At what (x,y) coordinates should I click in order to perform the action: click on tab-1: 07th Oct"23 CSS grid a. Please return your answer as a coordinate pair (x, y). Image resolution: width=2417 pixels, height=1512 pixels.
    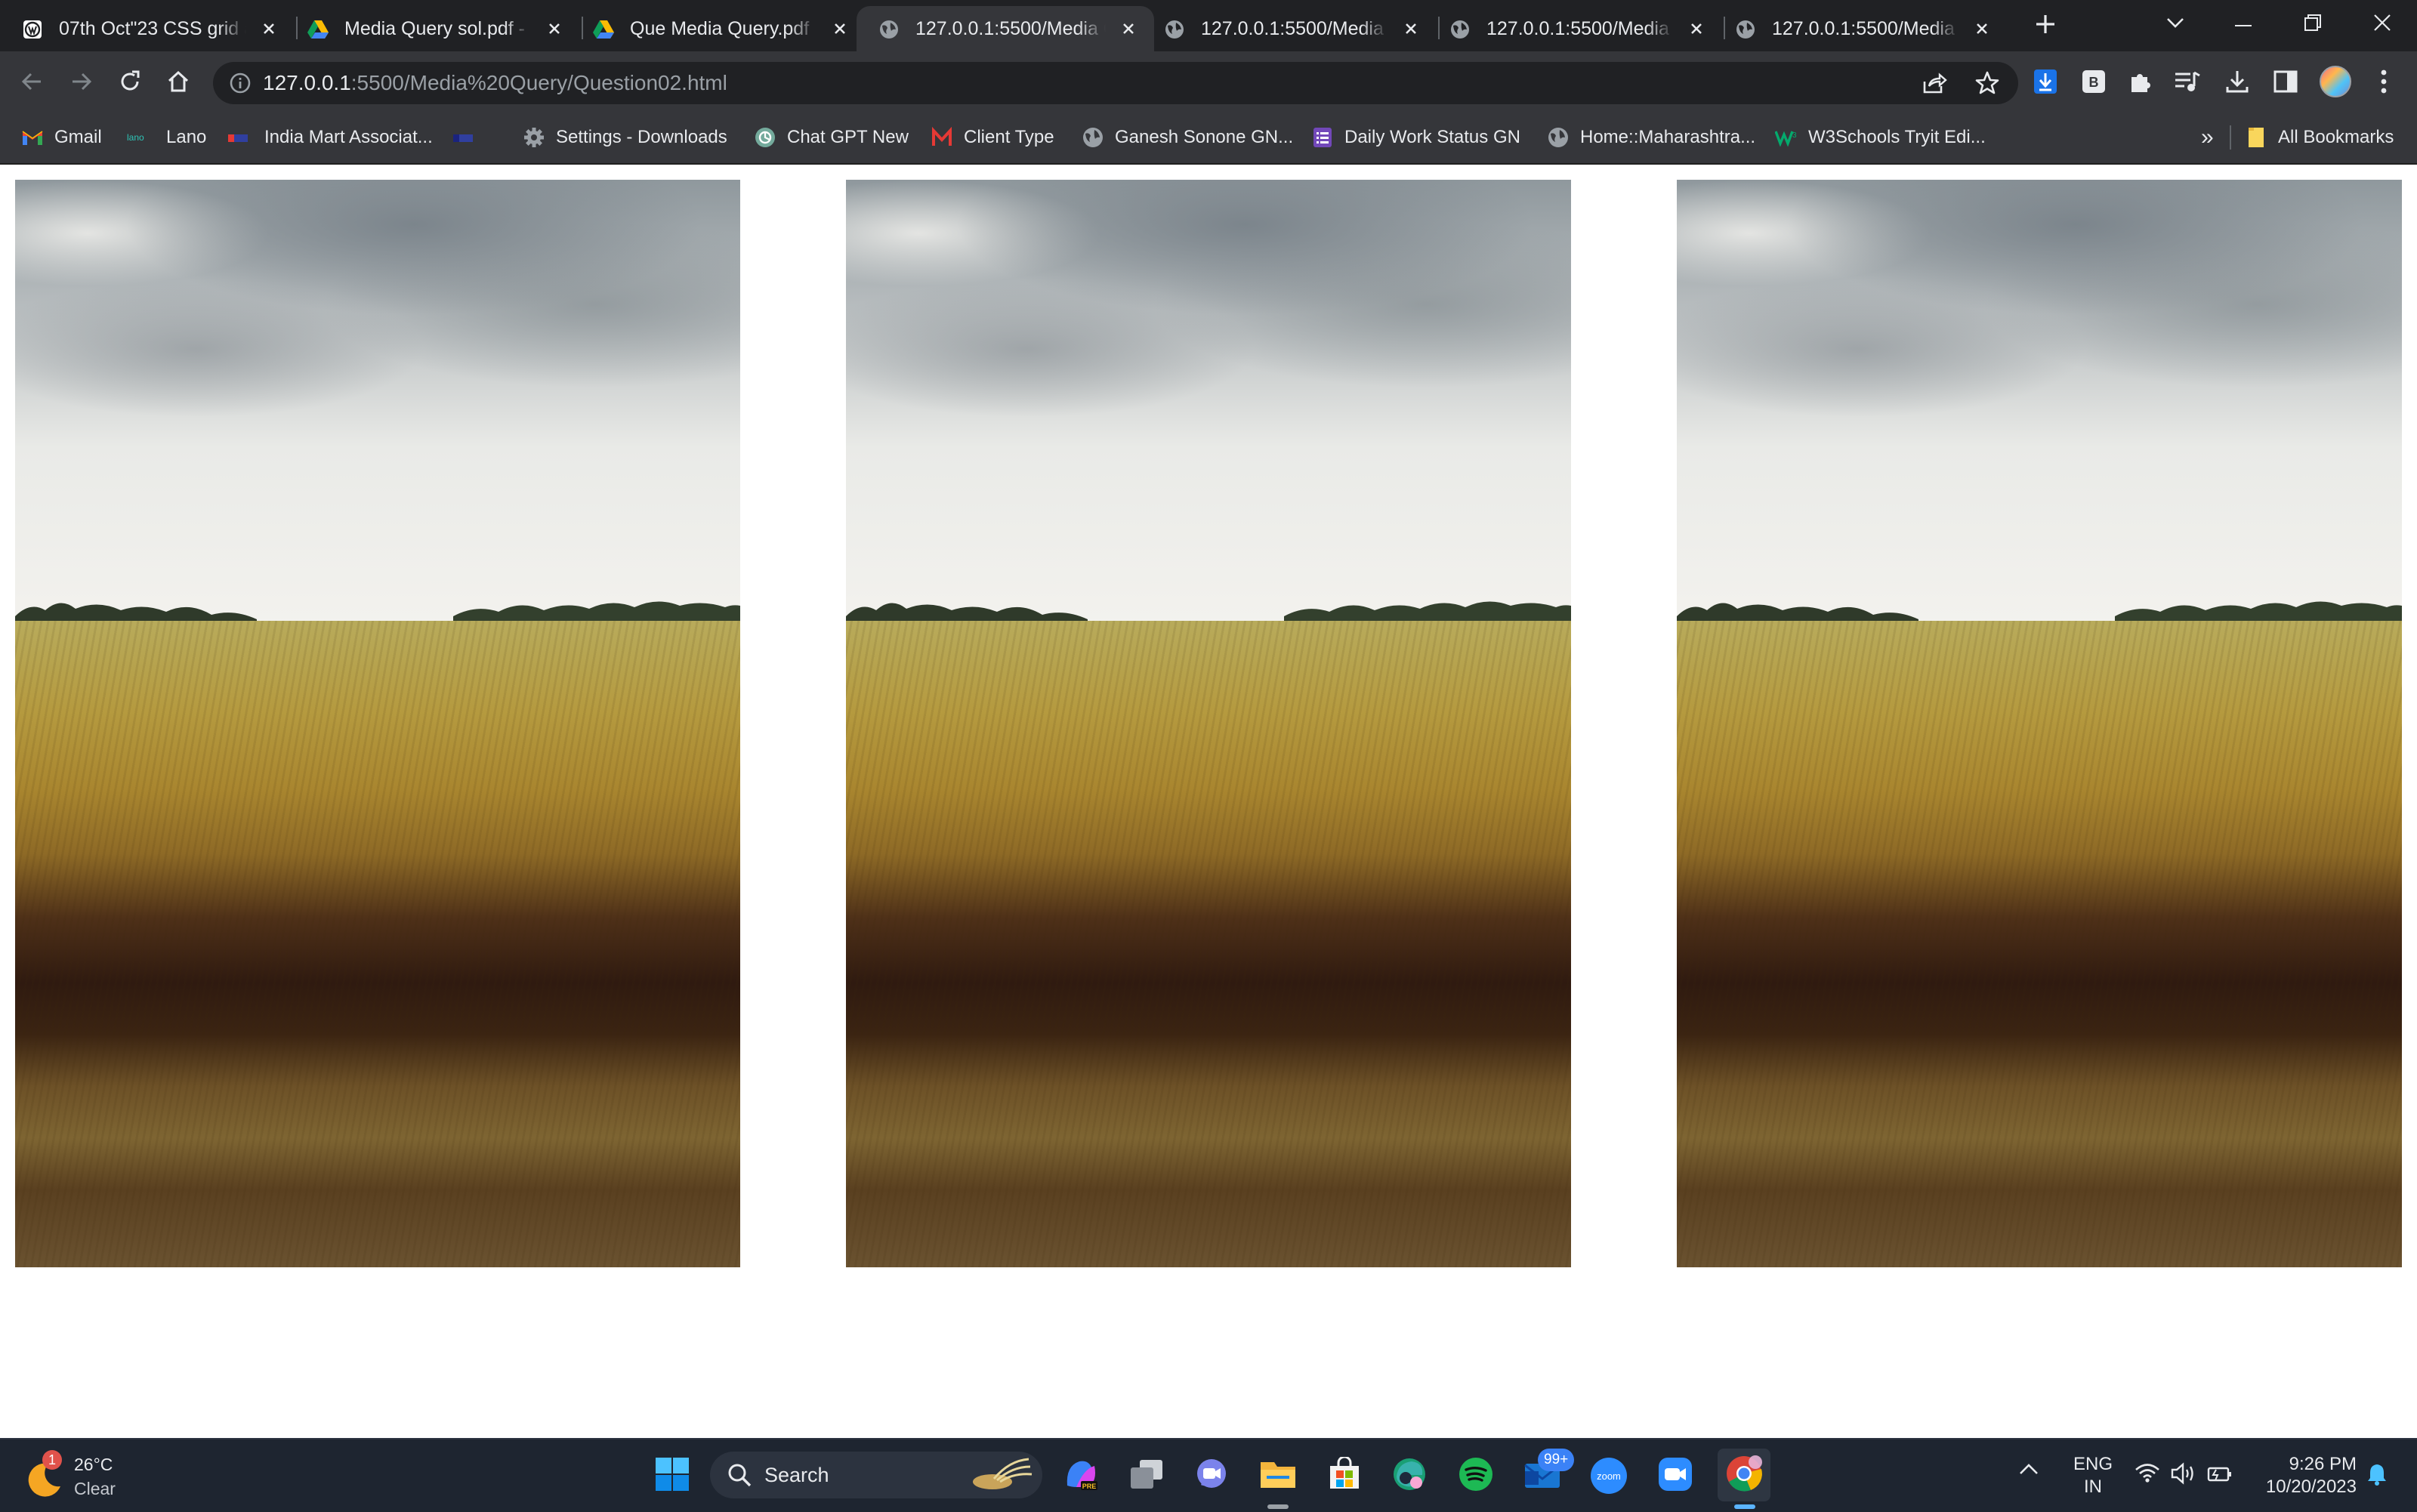
    Looking at the image, I should click on (147, 28).